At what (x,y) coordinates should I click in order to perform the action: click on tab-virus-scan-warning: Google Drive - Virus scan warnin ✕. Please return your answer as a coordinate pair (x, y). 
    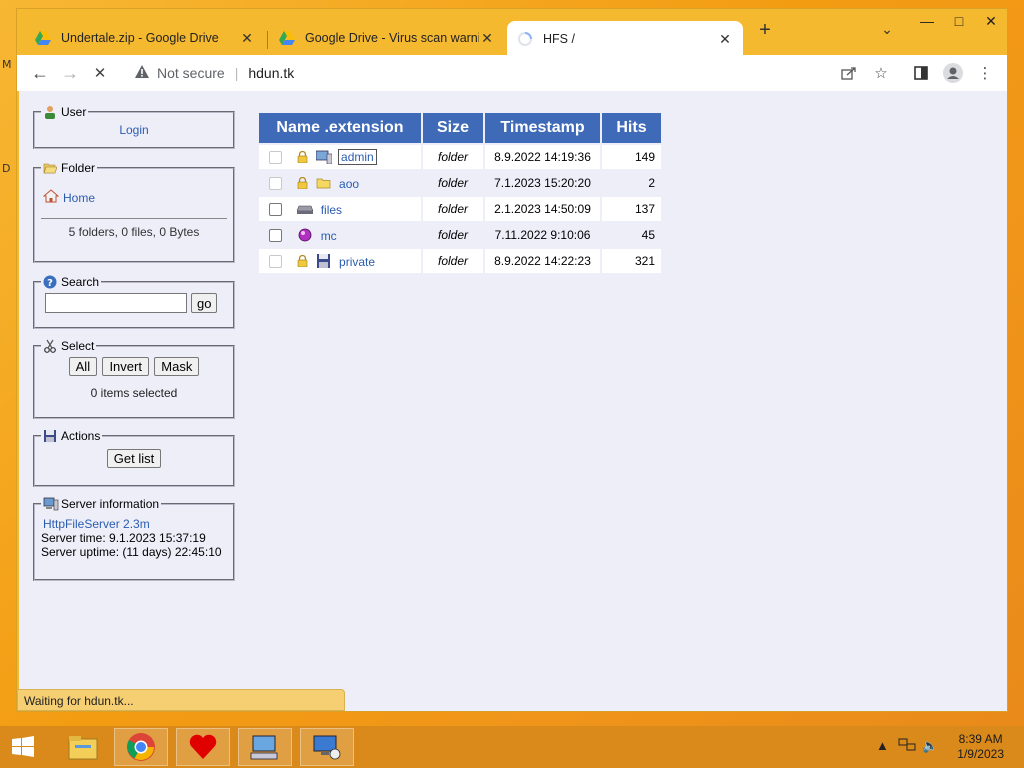
    Looking at the image, I should click on (387, 38).